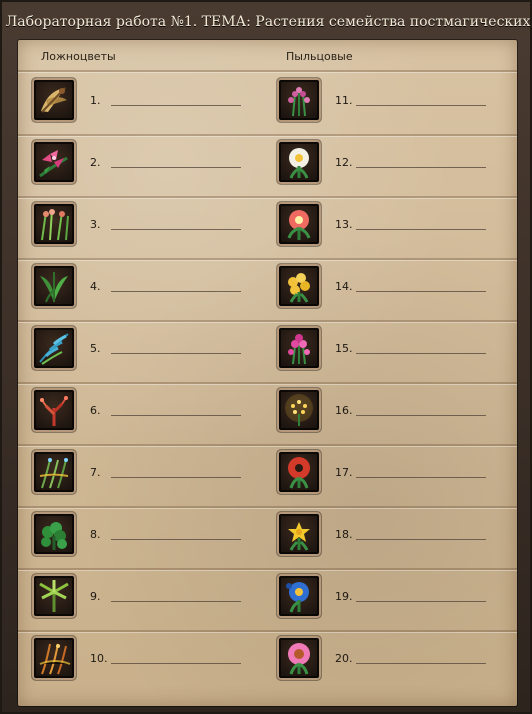 This screenshot has width=532, height=714. Describe the element at coordinates (299, 472) in the screenshot. I see `poppy-plant-icon` at that location.